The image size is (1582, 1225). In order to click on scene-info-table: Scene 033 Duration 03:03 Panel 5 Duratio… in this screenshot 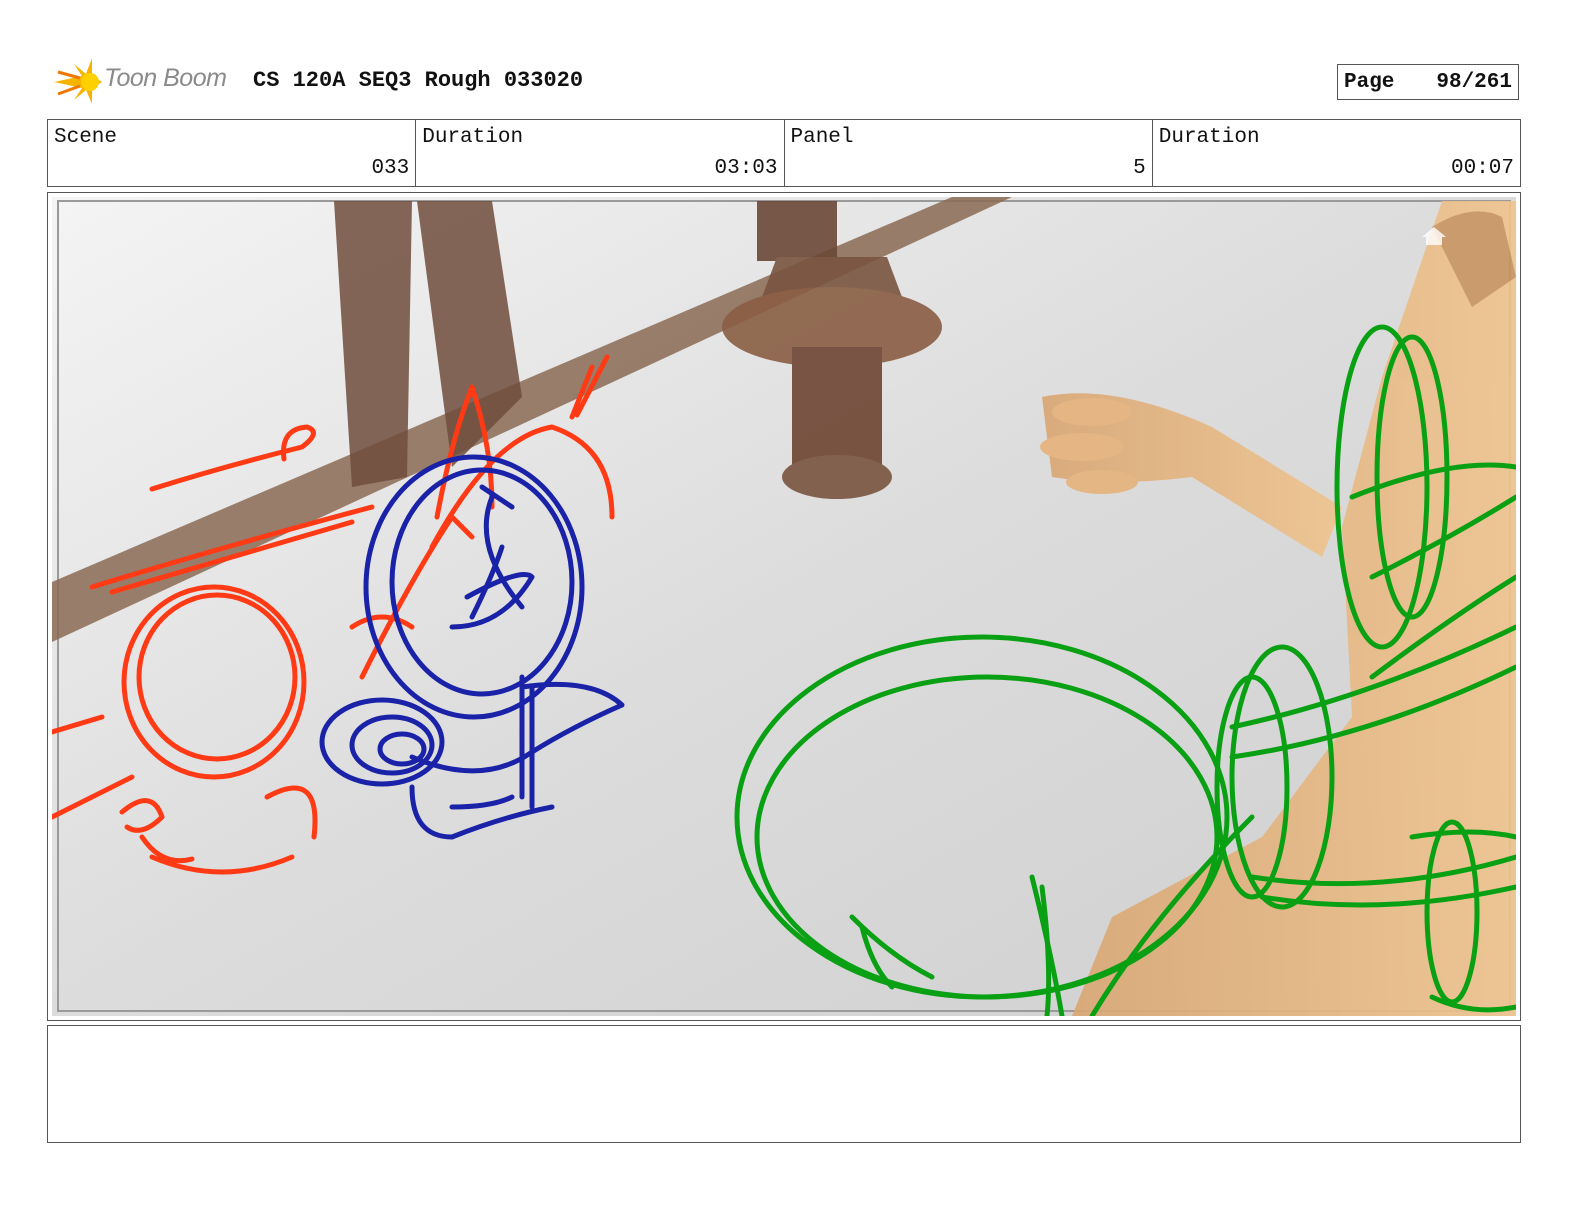, I will do `click(784, 153)`.